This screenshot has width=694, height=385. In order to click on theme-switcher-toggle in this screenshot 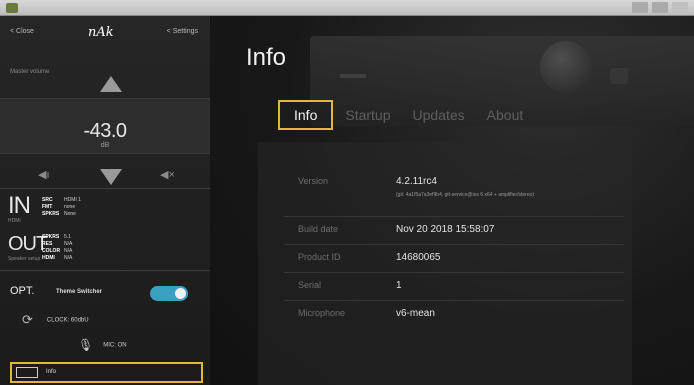, I will do `click(169, 293)`.